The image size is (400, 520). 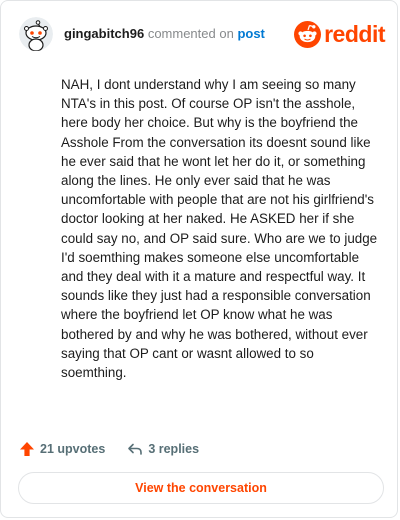 I want to click on upvotes: 21 upvotes, so click(x=62, y=449).